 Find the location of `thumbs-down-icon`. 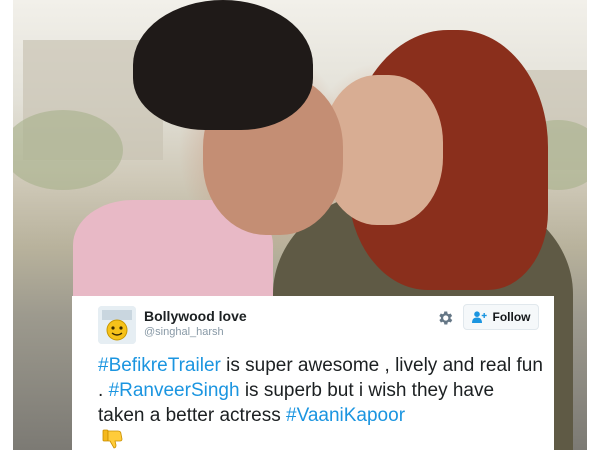

thumbs-down-icon is located at coordinates (113, 439).